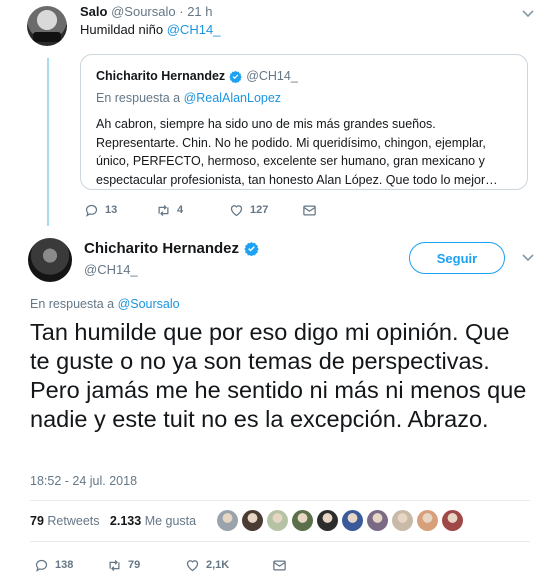  What do you see at coordinates (194, 29) in the screenshot?
I see `mention-link: @CH14_` at bounding box center [194, 29].